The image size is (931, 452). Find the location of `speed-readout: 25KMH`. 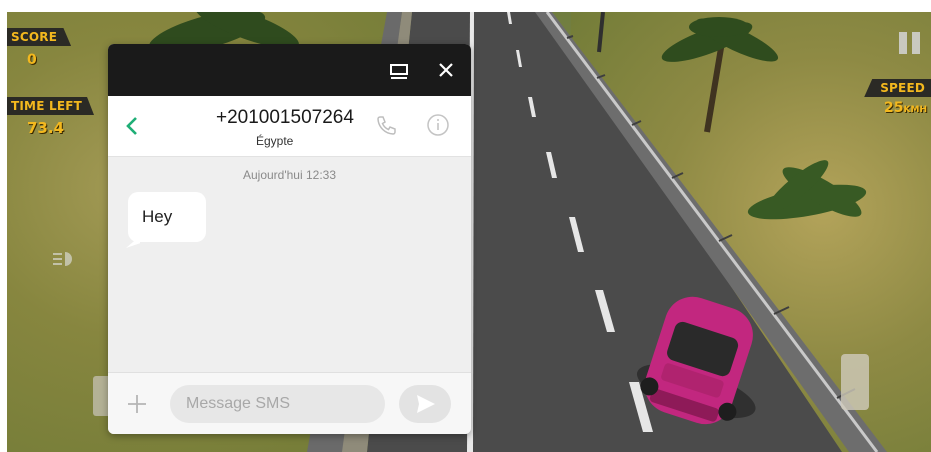

speed-readout: 25KMH is located at coordinates (905, 108).